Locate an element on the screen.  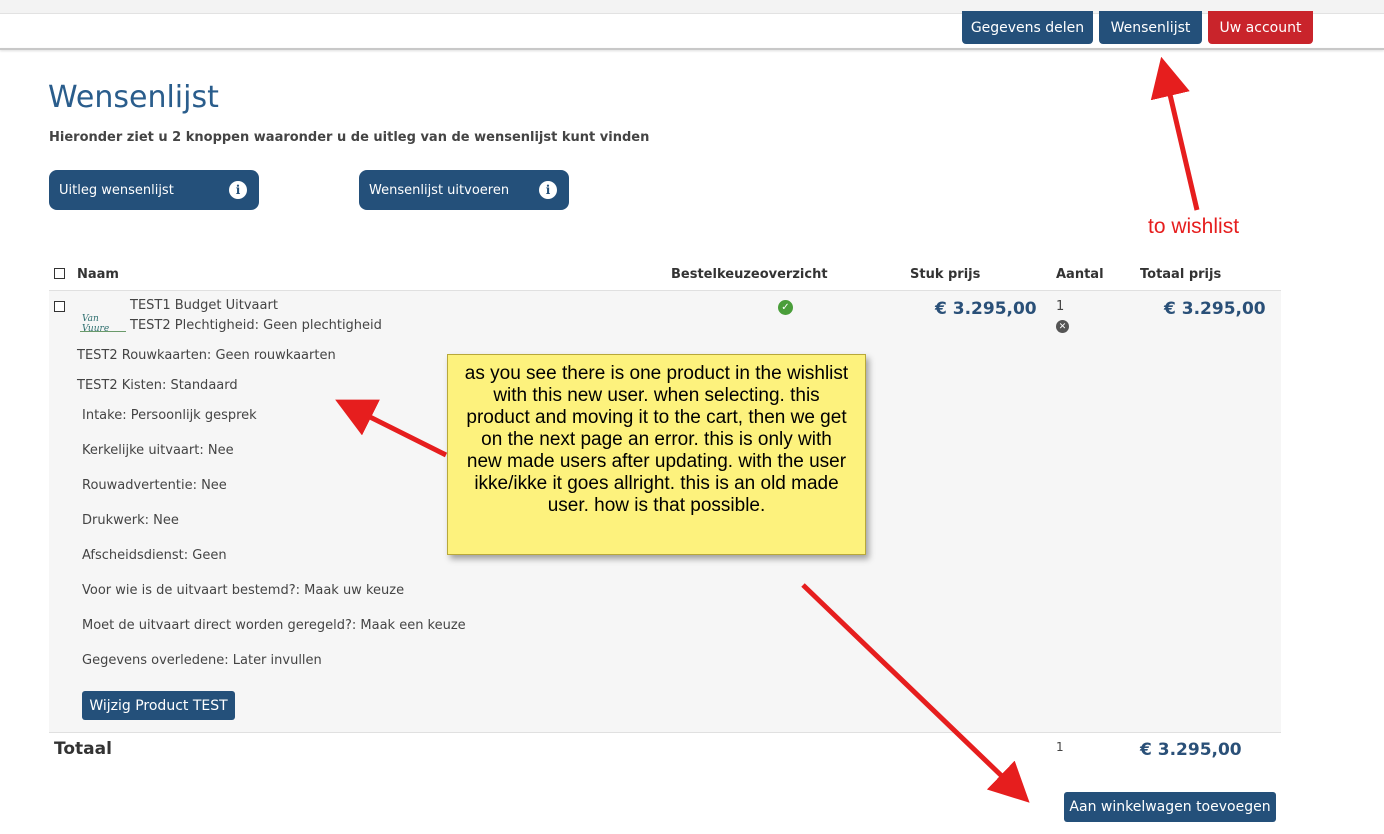
arrow-to-wishlist is located at coordinates (1175, 133).